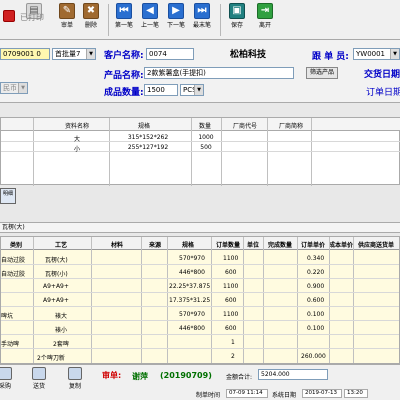 This screenshot has height=400, width=400. Describe the element at coordinates (13, 259) in the screenshot. I see `proc-row-1-category: 自动过胶` at that location.